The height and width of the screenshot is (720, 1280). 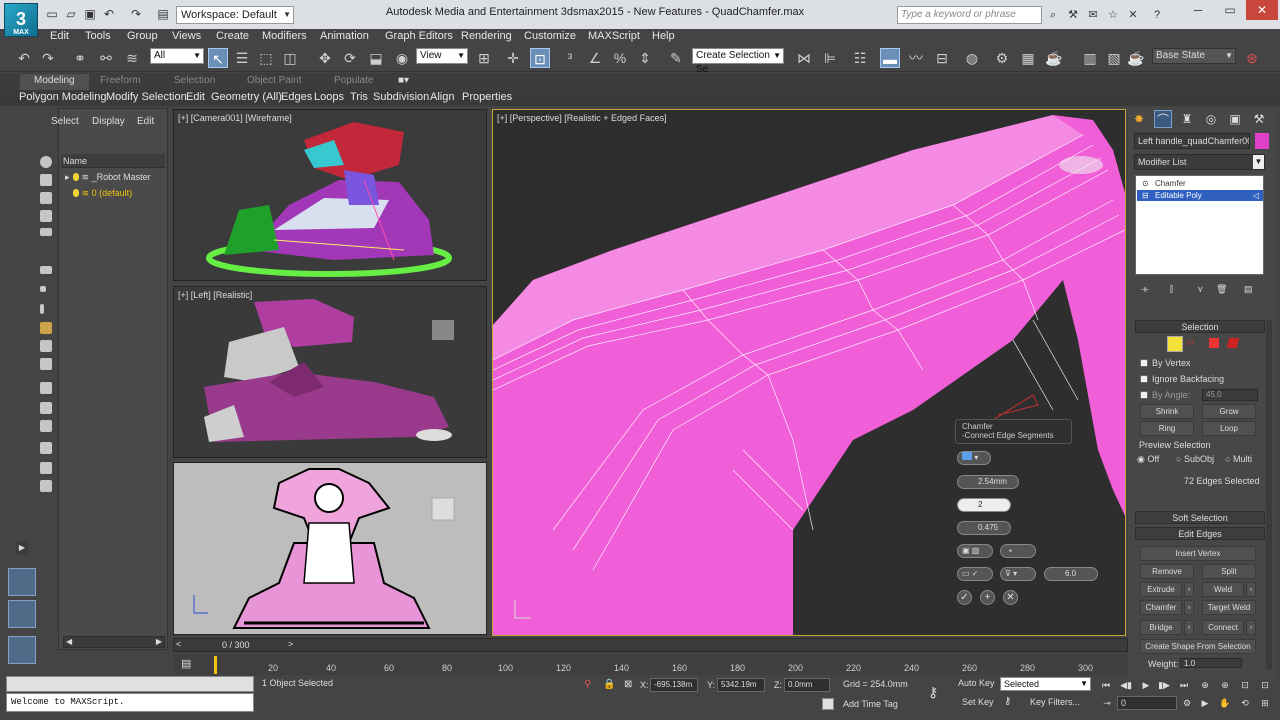 I want to click on schematic-view-icon: ⊟, so click(x=942, y=58).